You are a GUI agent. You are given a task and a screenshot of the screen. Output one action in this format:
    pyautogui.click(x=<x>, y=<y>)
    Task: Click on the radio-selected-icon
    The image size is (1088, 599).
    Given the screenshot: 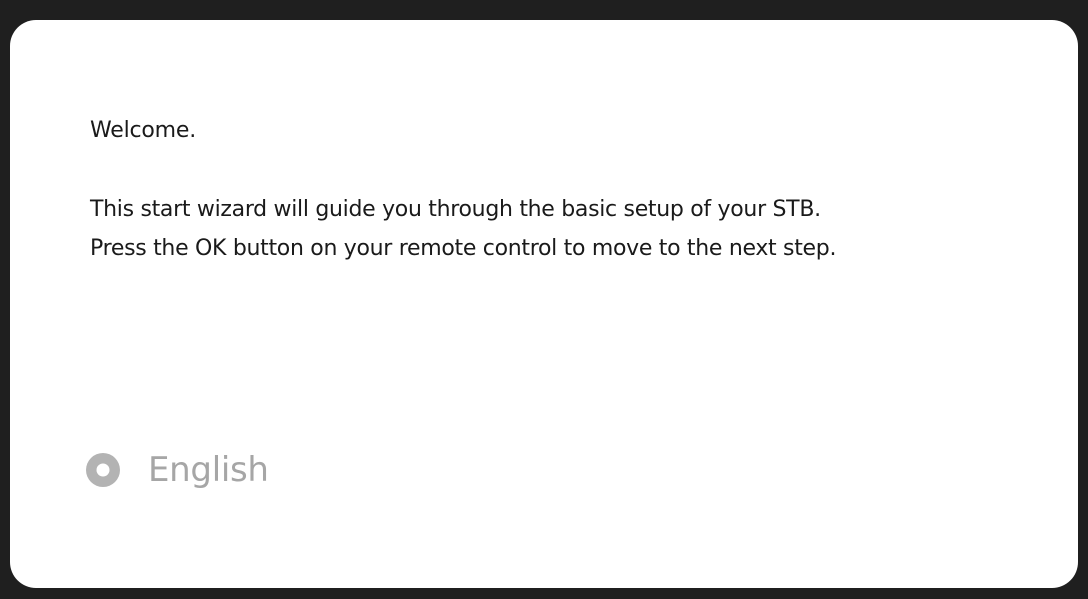 What is the action you would take?
    pyautogui.click(x=103, y=470)
    